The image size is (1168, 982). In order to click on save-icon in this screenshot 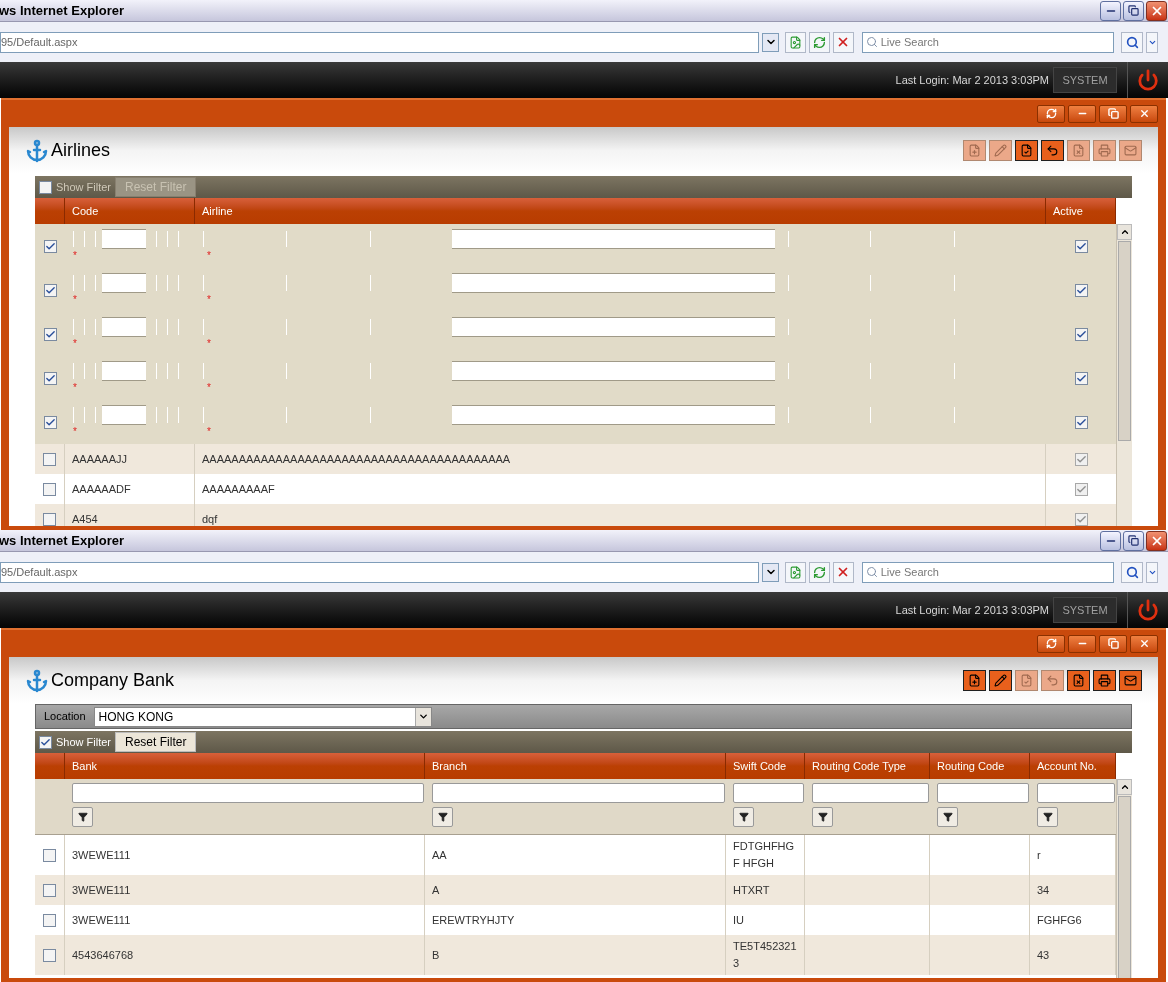, I will do `click(1026, 680)`.